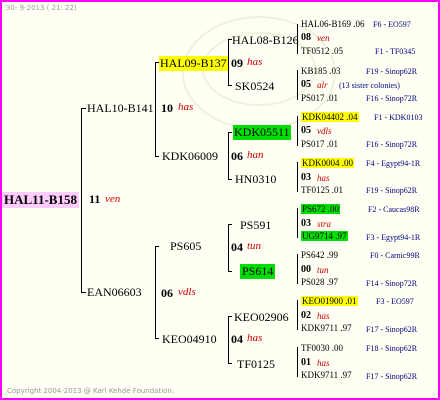 This screenshot has width=440, height=400. Describe the element at coordinates (324, 236) in the screenshot. I see `leaf-bottom: UG9714 .97` at that location.